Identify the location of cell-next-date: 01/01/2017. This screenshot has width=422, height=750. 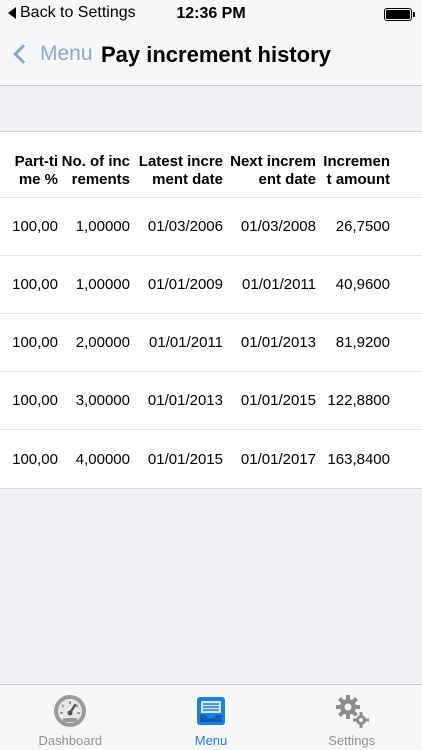
(278, 459).